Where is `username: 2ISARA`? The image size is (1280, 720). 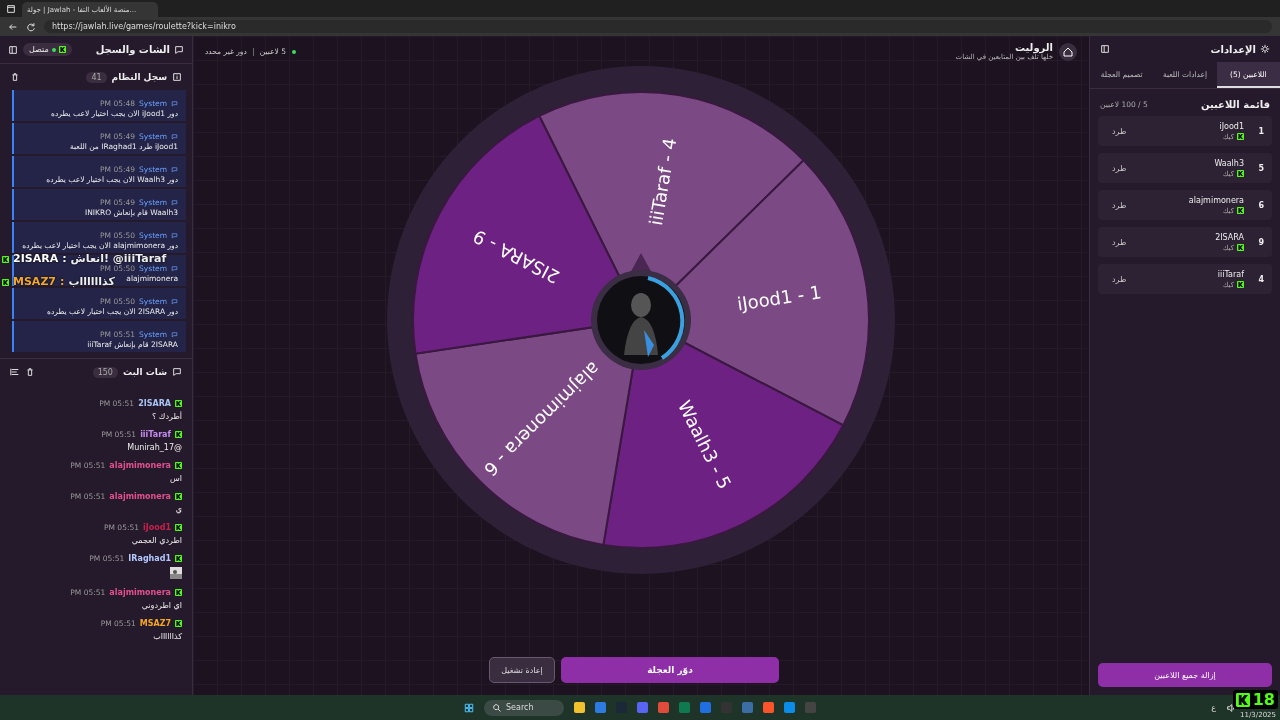
username: 2ISARA is located at coordinates (154, 403).